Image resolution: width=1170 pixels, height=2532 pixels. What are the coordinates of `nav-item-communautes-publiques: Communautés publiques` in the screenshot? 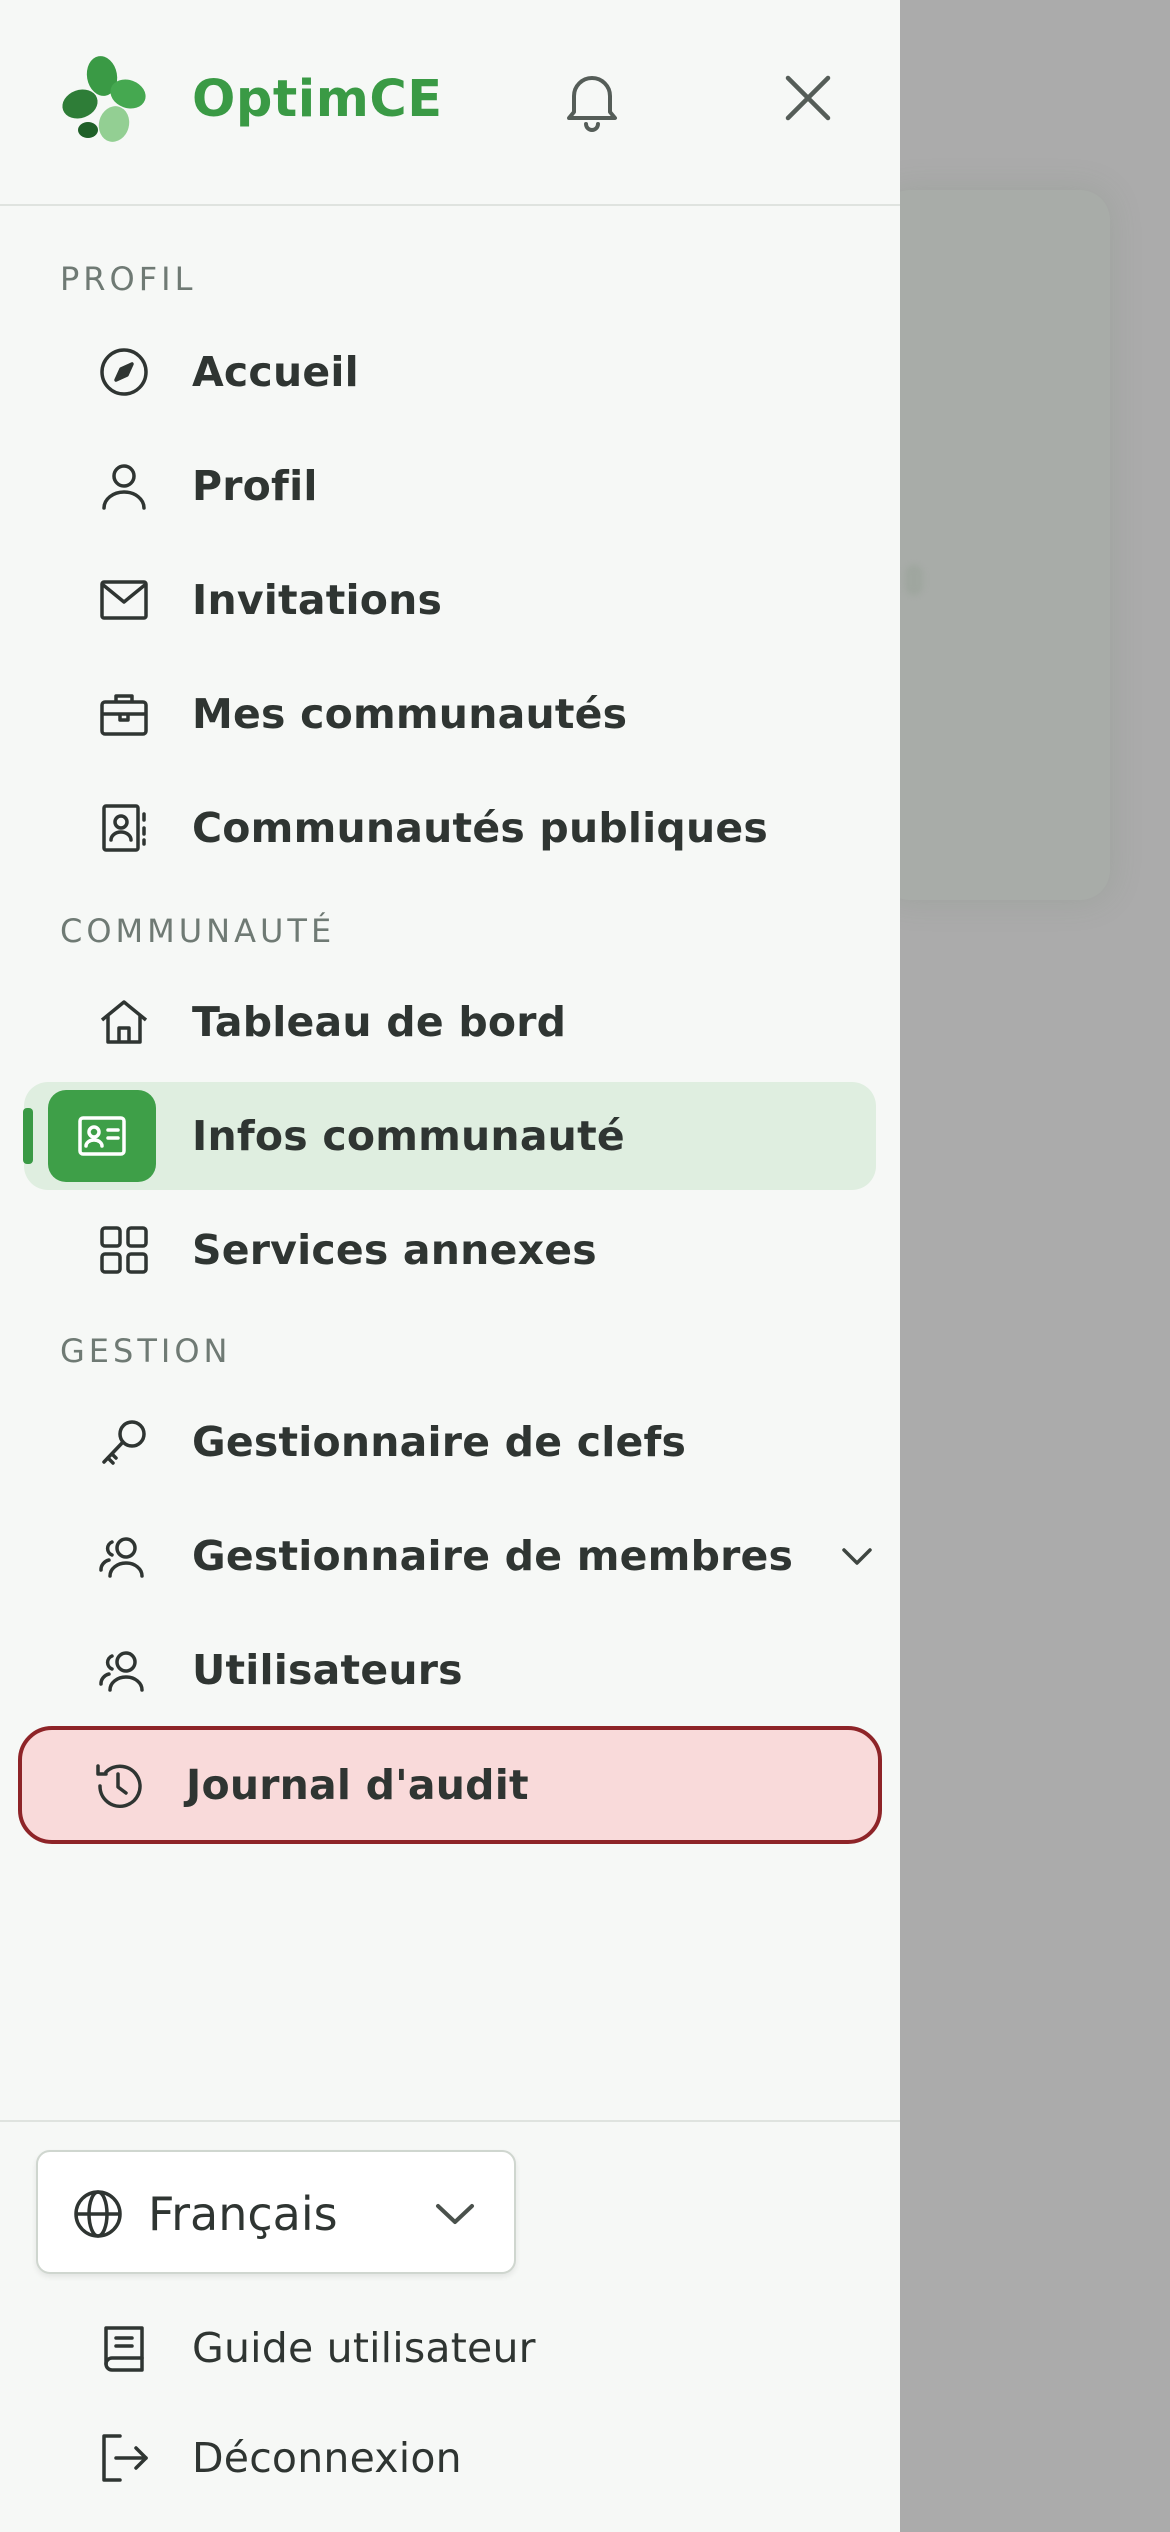 It's located at (450, 828).